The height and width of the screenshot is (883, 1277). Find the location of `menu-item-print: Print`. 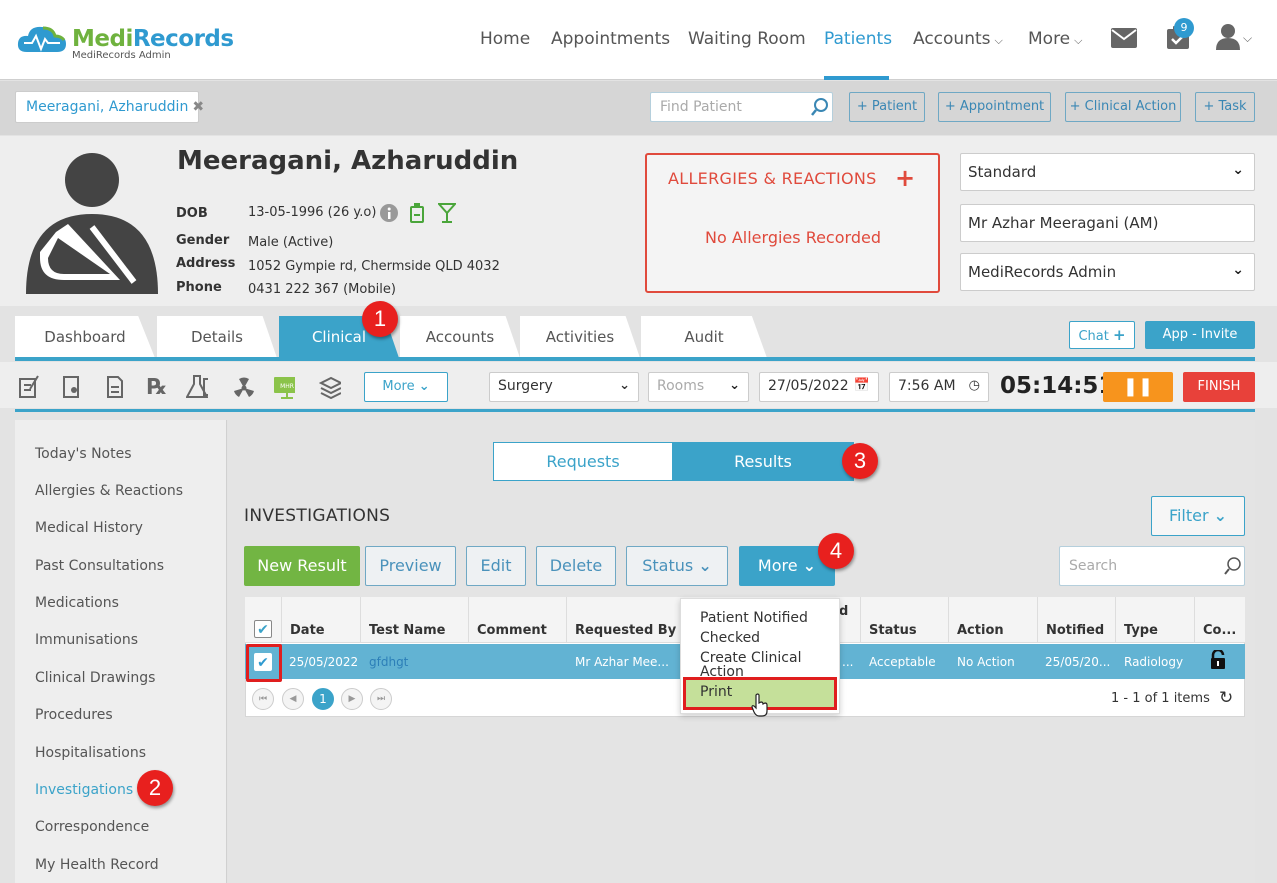

menu-item-print: Print is located at coordinates (716, 692).